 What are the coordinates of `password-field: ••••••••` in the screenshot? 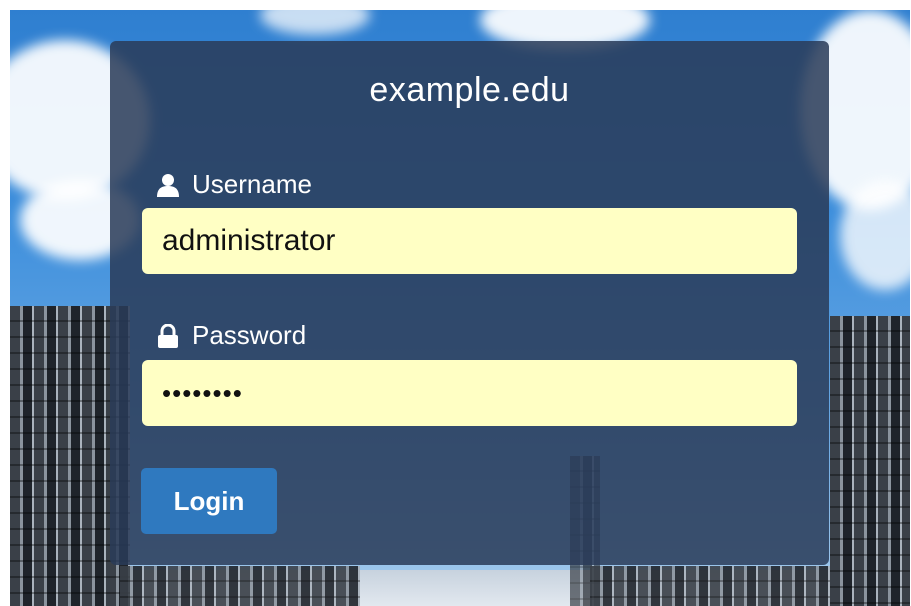 It's located at (469, 393).